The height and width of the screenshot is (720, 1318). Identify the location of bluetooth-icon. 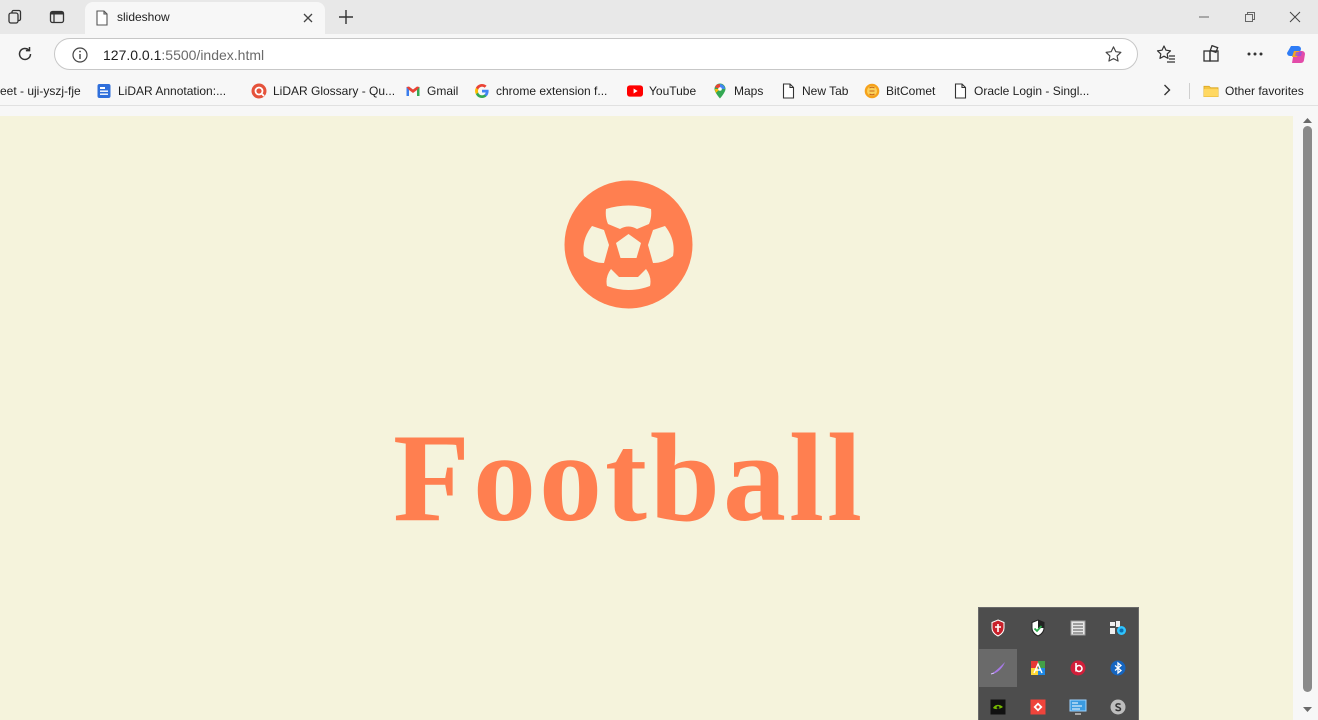
(1118, 668).